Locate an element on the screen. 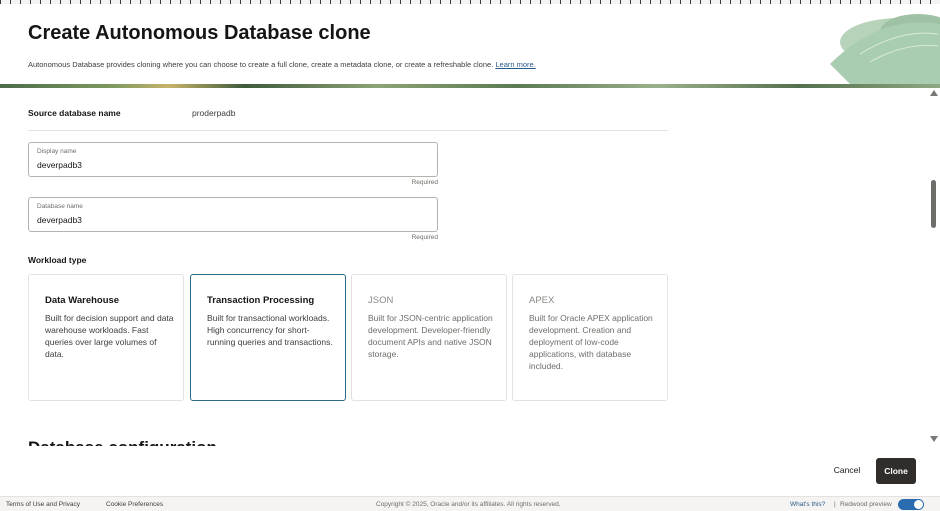  cancel-button: Cancel is located at coordinates (847, 470).